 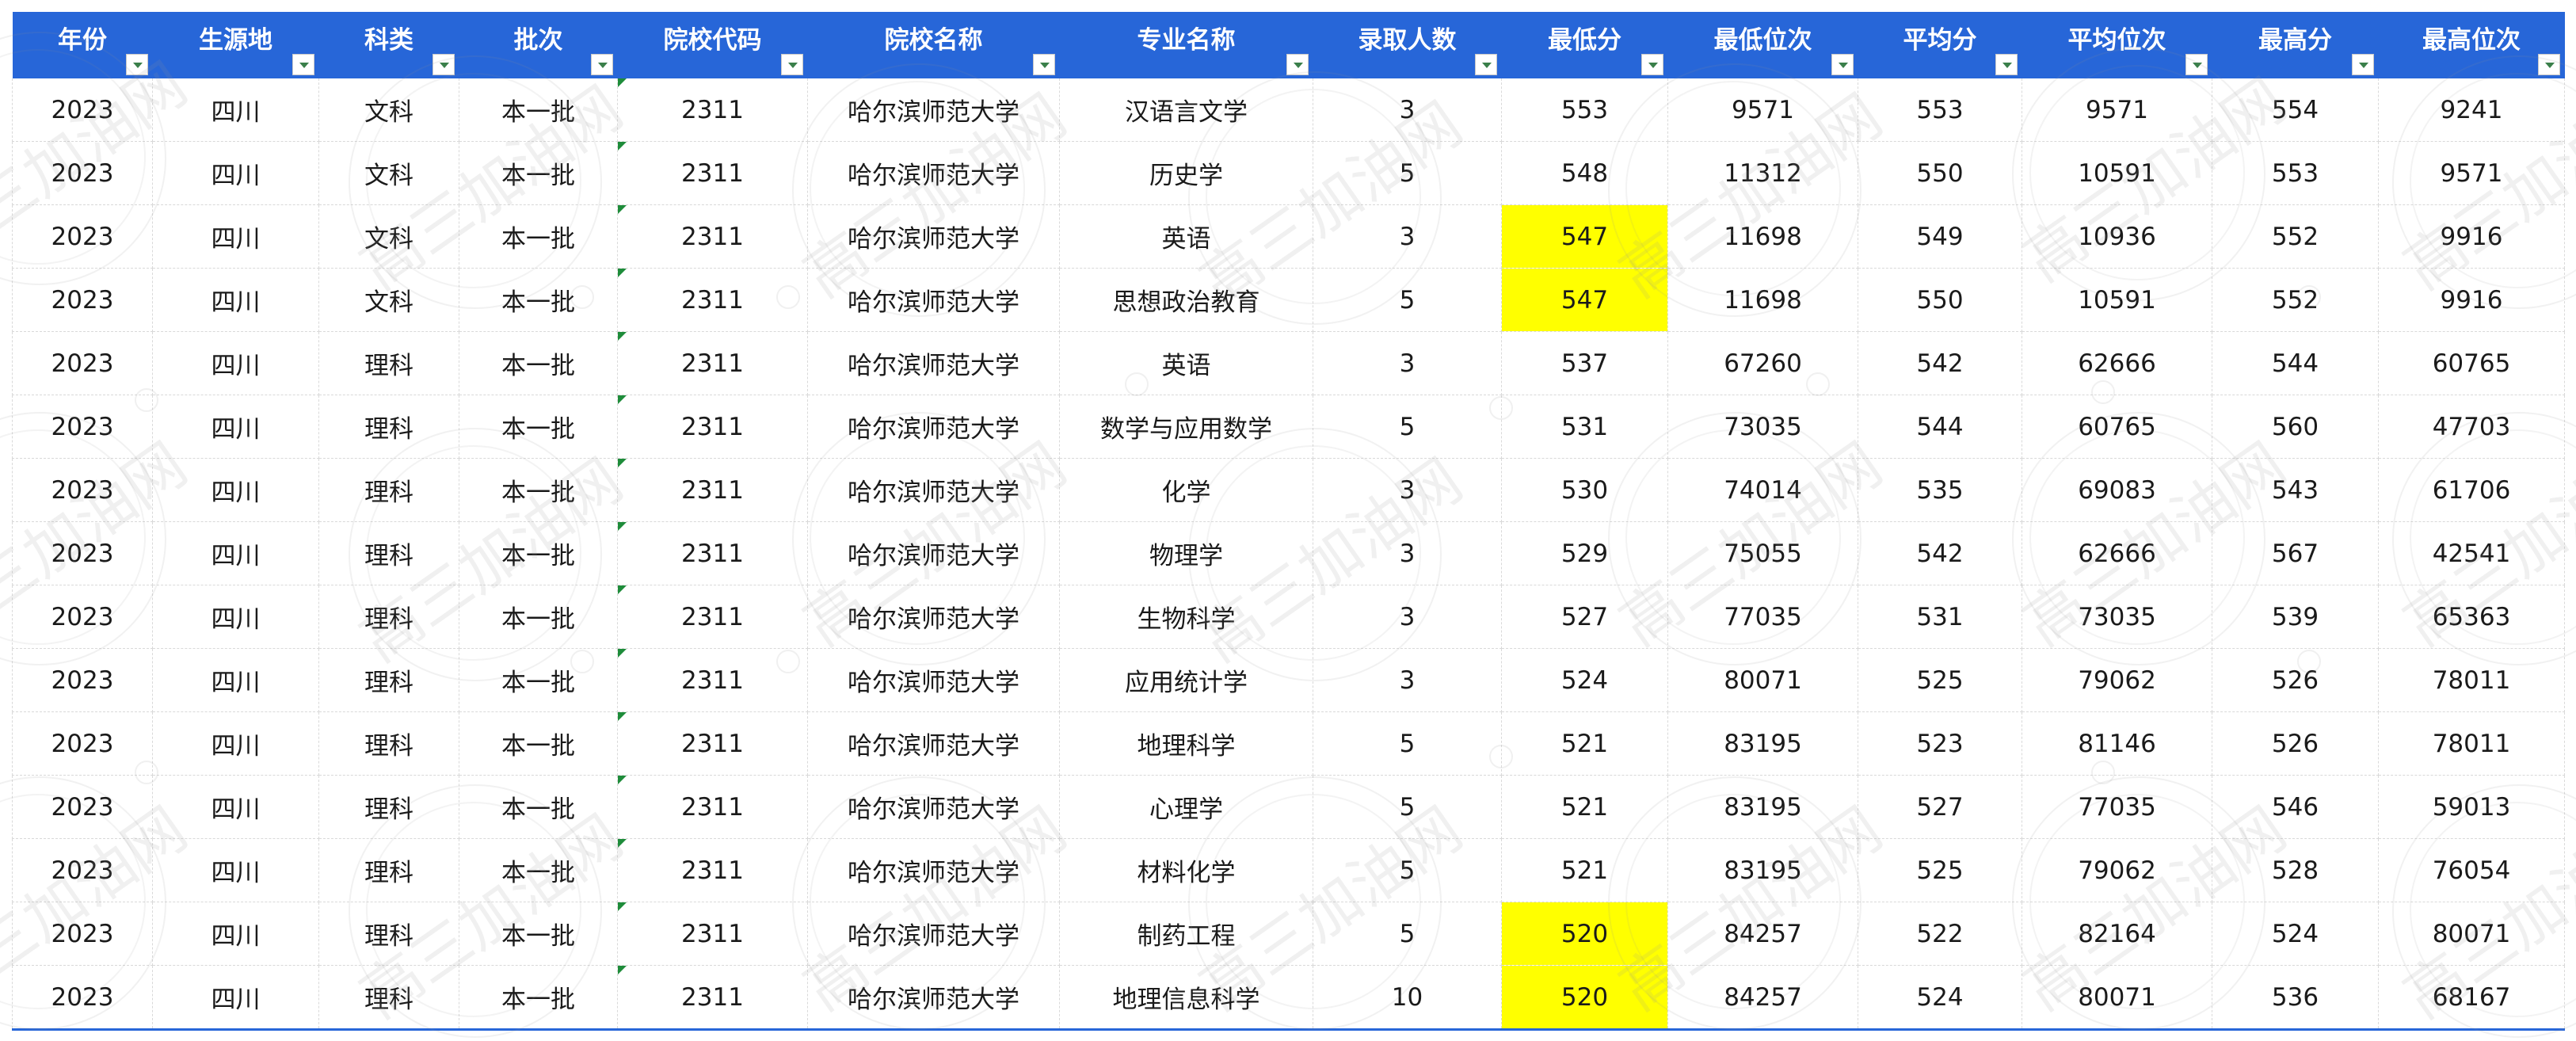 What do you see at coordinates (2472, 617) in the screenshot?
I see `cell-max-rank: 65363` at bounding box center [2472, 617].